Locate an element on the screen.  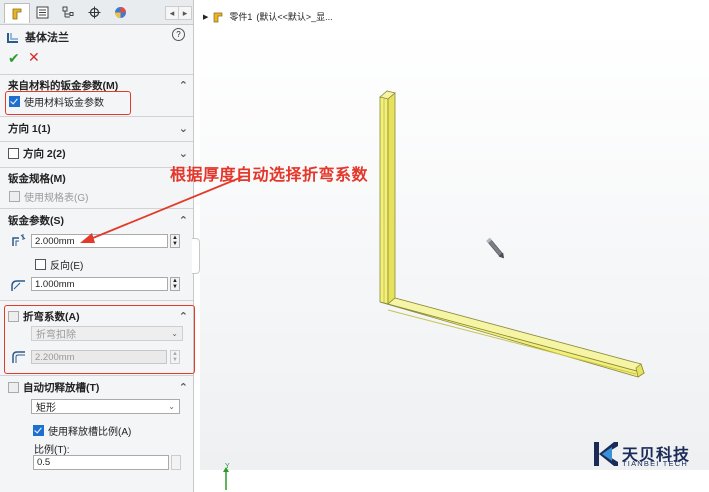
relief-ratio-input: 0.5 is located at coordinates (101, 462).